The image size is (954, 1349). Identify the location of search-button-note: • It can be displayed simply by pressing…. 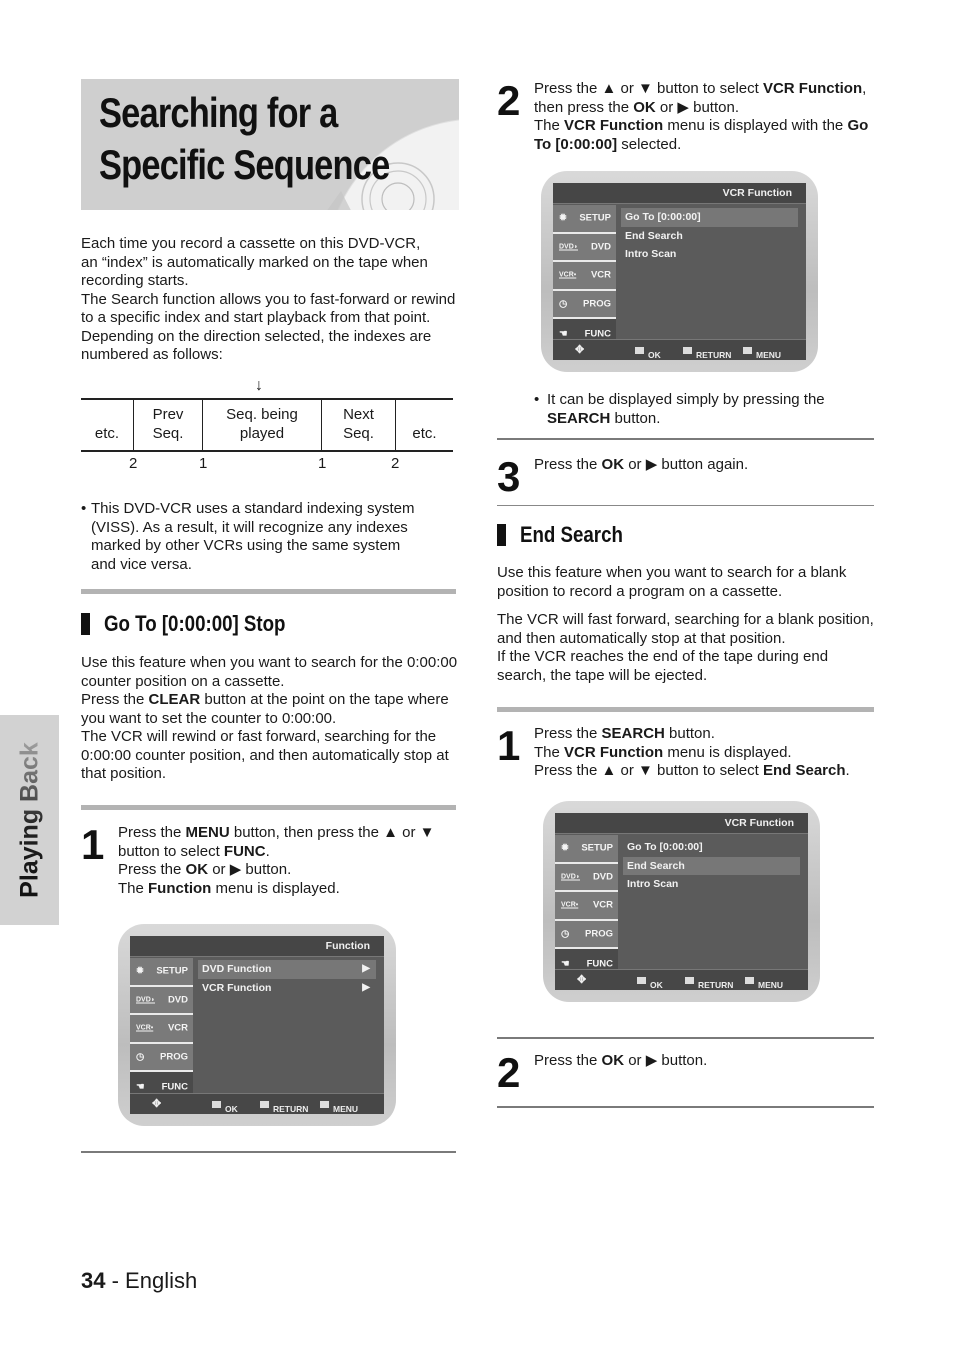
(679, 409).